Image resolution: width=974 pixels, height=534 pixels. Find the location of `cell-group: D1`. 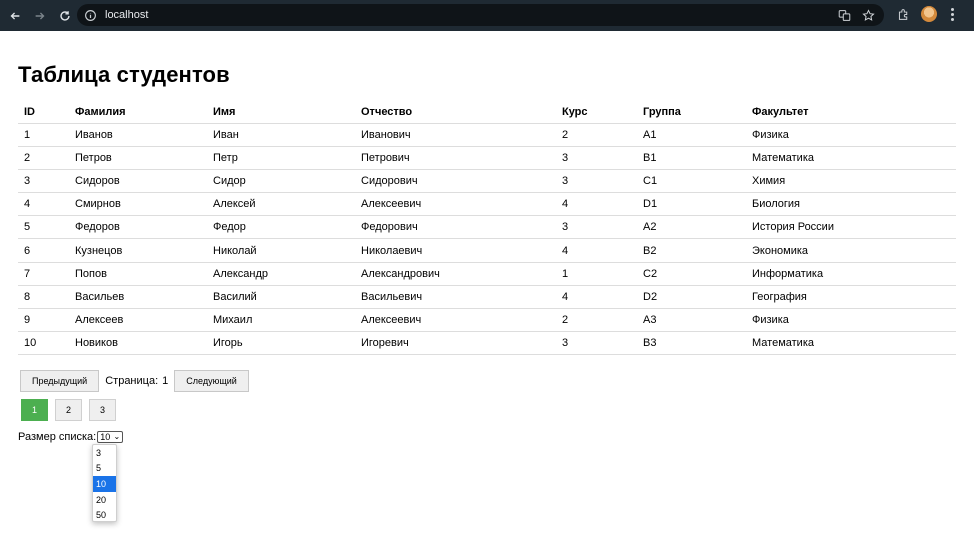

cell-group: D1 is located at coordinates (691, 204).